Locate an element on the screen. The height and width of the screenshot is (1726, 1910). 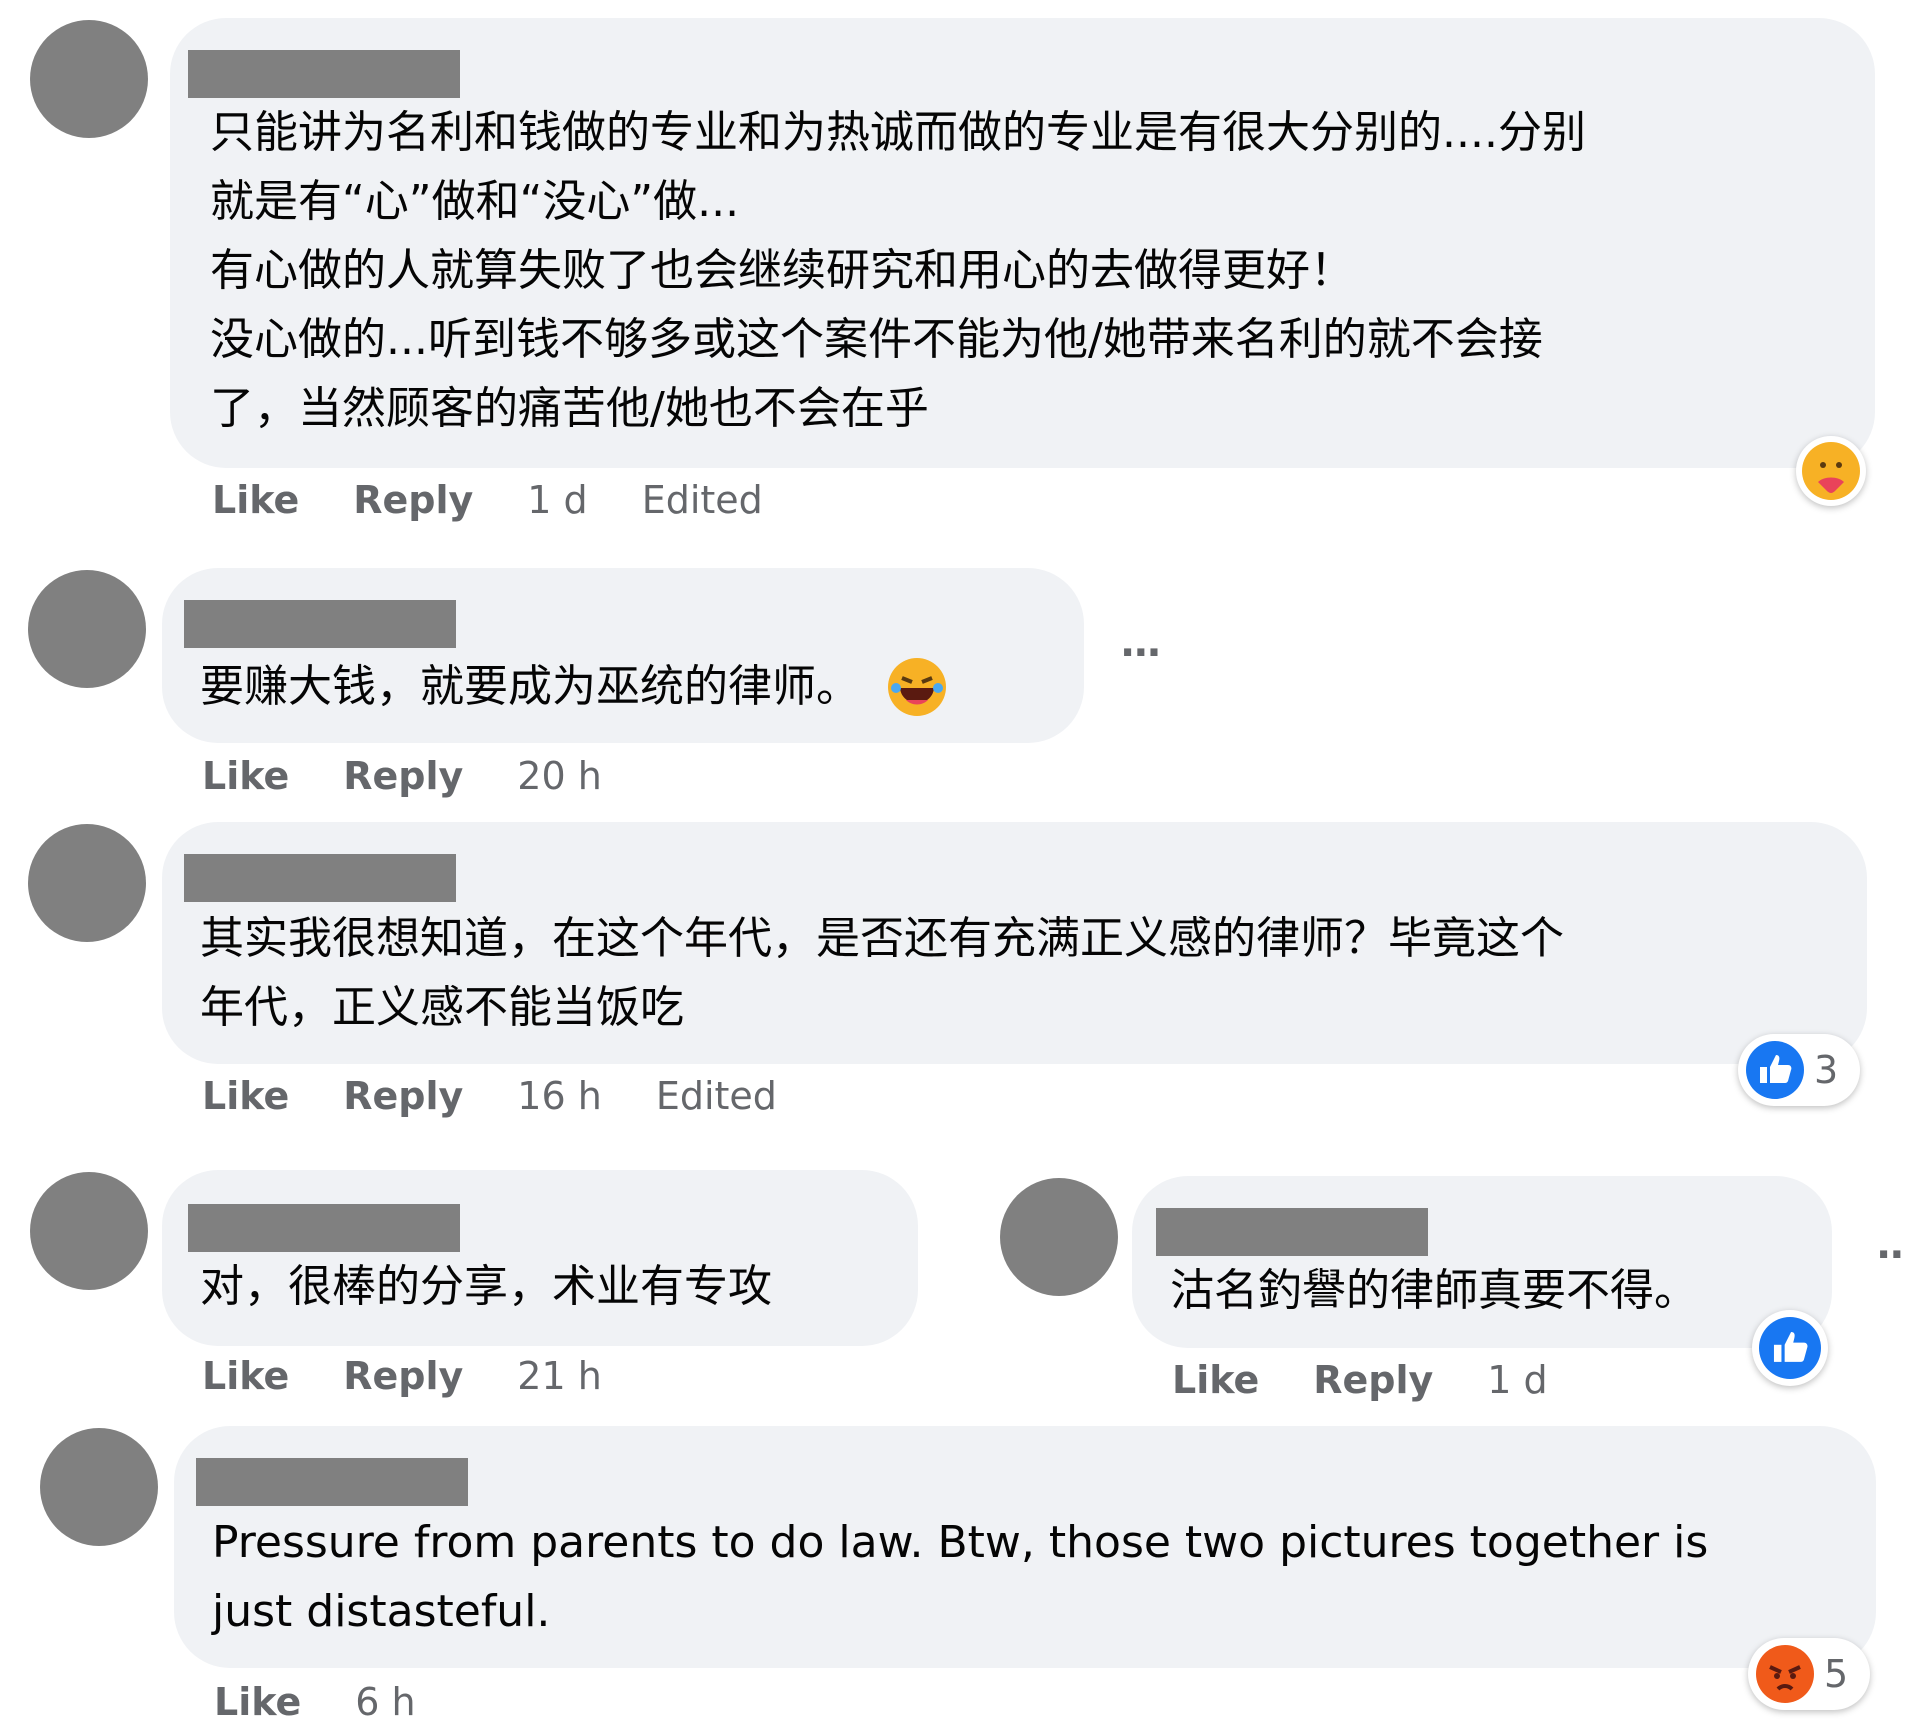
more-options-button: ··· is located at coordinates (1141, 653).